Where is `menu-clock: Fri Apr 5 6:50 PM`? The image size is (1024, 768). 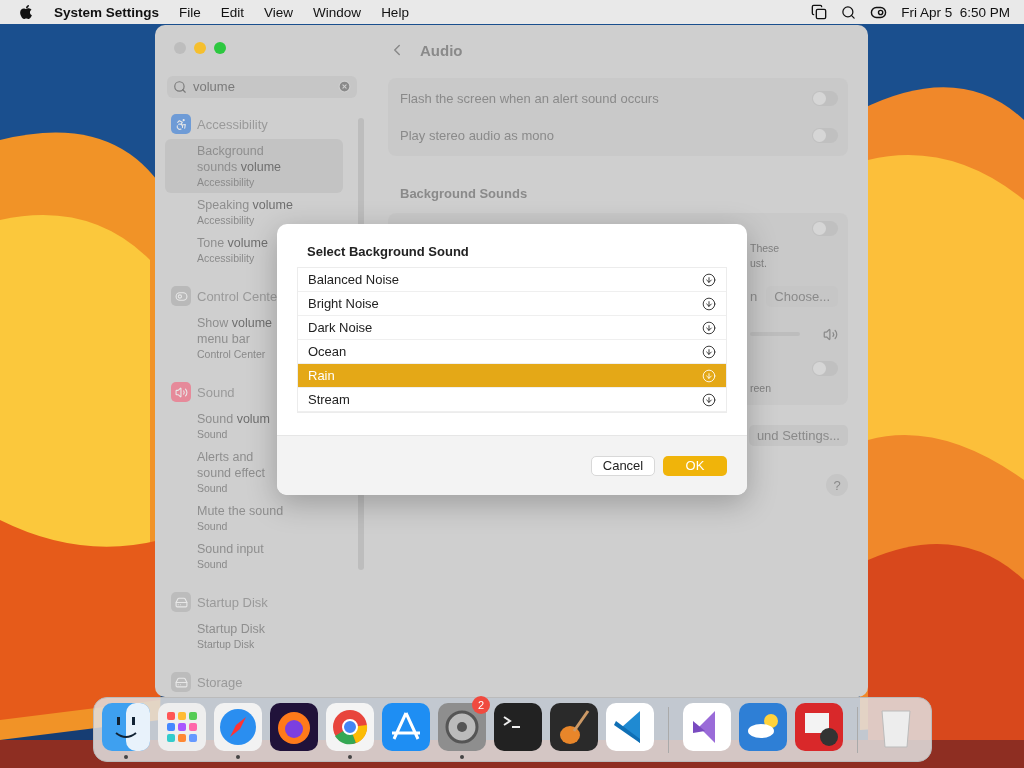 menu-clock: Fri Apr 5 6:50 PM is located at coordinates (955, 12).